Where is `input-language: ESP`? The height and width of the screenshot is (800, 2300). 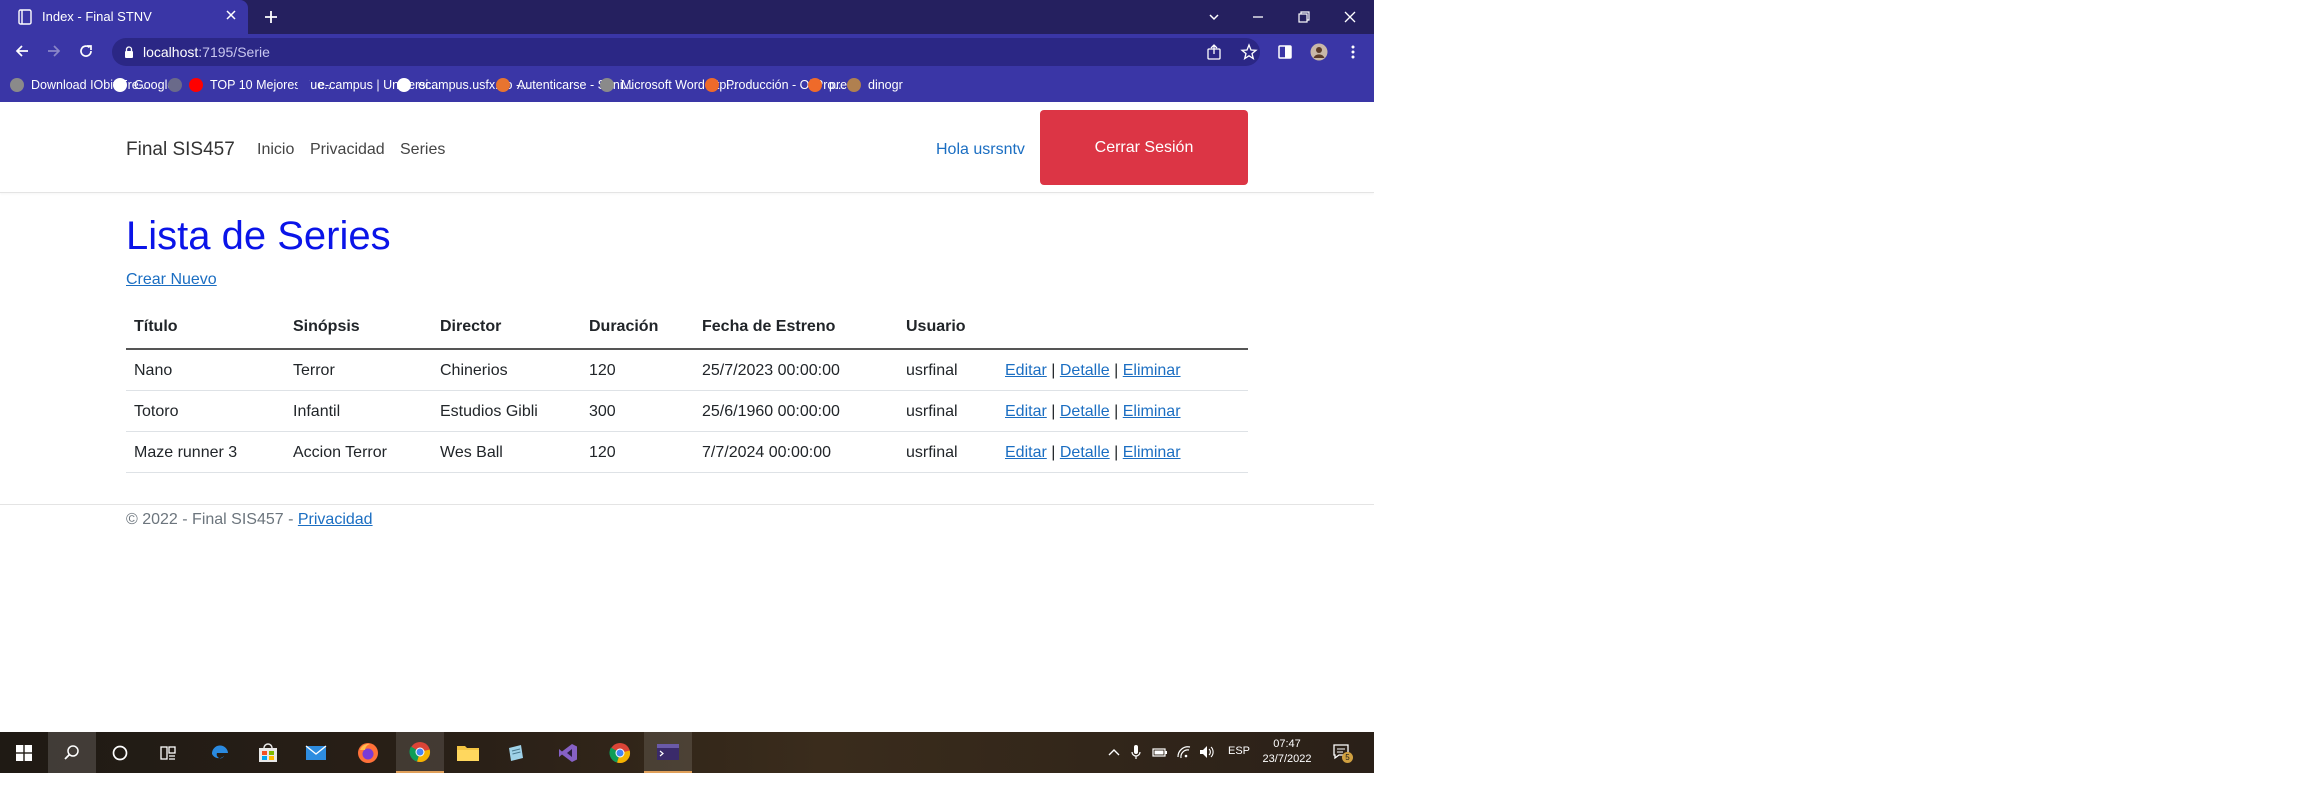 input-language: ESP is located at coordinates (1239, 751).